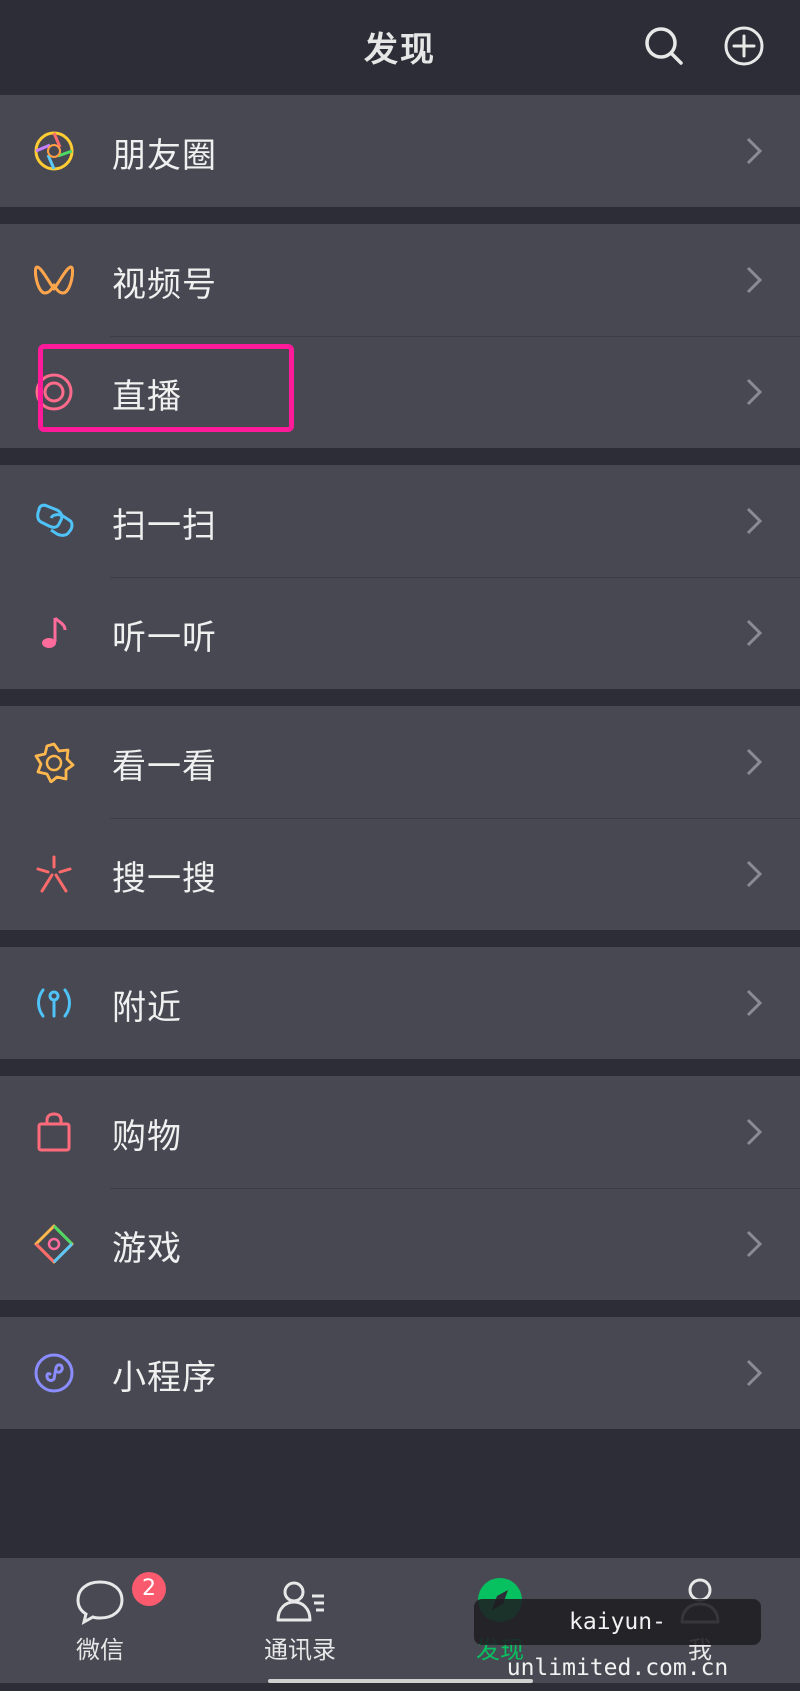 The image size is (800, 1691). I want to click on menu-group-scan-listen: 扫一扫 听一听, so click(400, 577).